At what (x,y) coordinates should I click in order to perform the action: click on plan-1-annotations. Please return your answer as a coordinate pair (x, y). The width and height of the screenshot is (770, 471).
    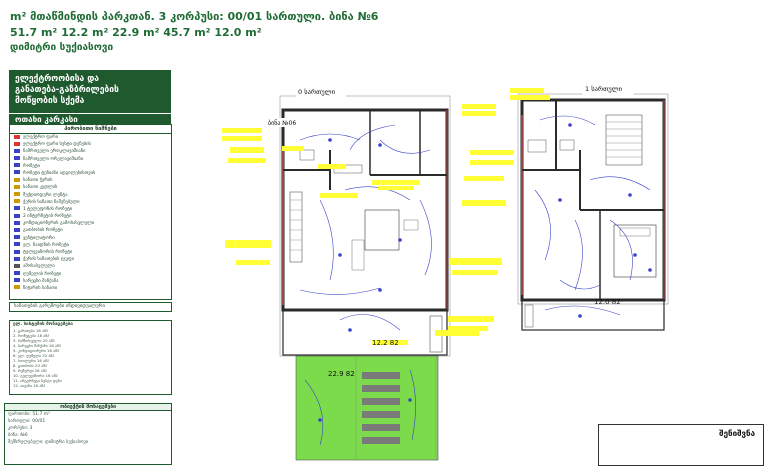
    Looking at the image, I should click on (499, 209).